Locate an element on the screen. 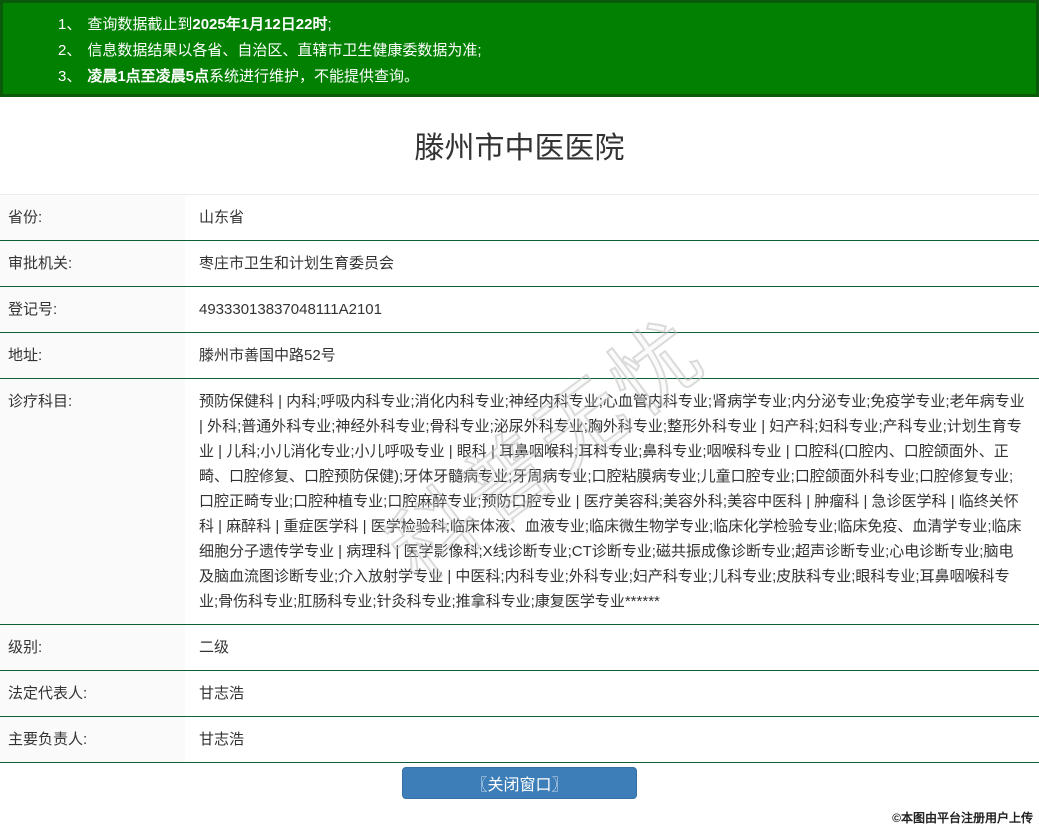 Image resolution: width=1039 pixels, height=830 pixels. row-label: 审批机关: is located at coordinates (92, 263).